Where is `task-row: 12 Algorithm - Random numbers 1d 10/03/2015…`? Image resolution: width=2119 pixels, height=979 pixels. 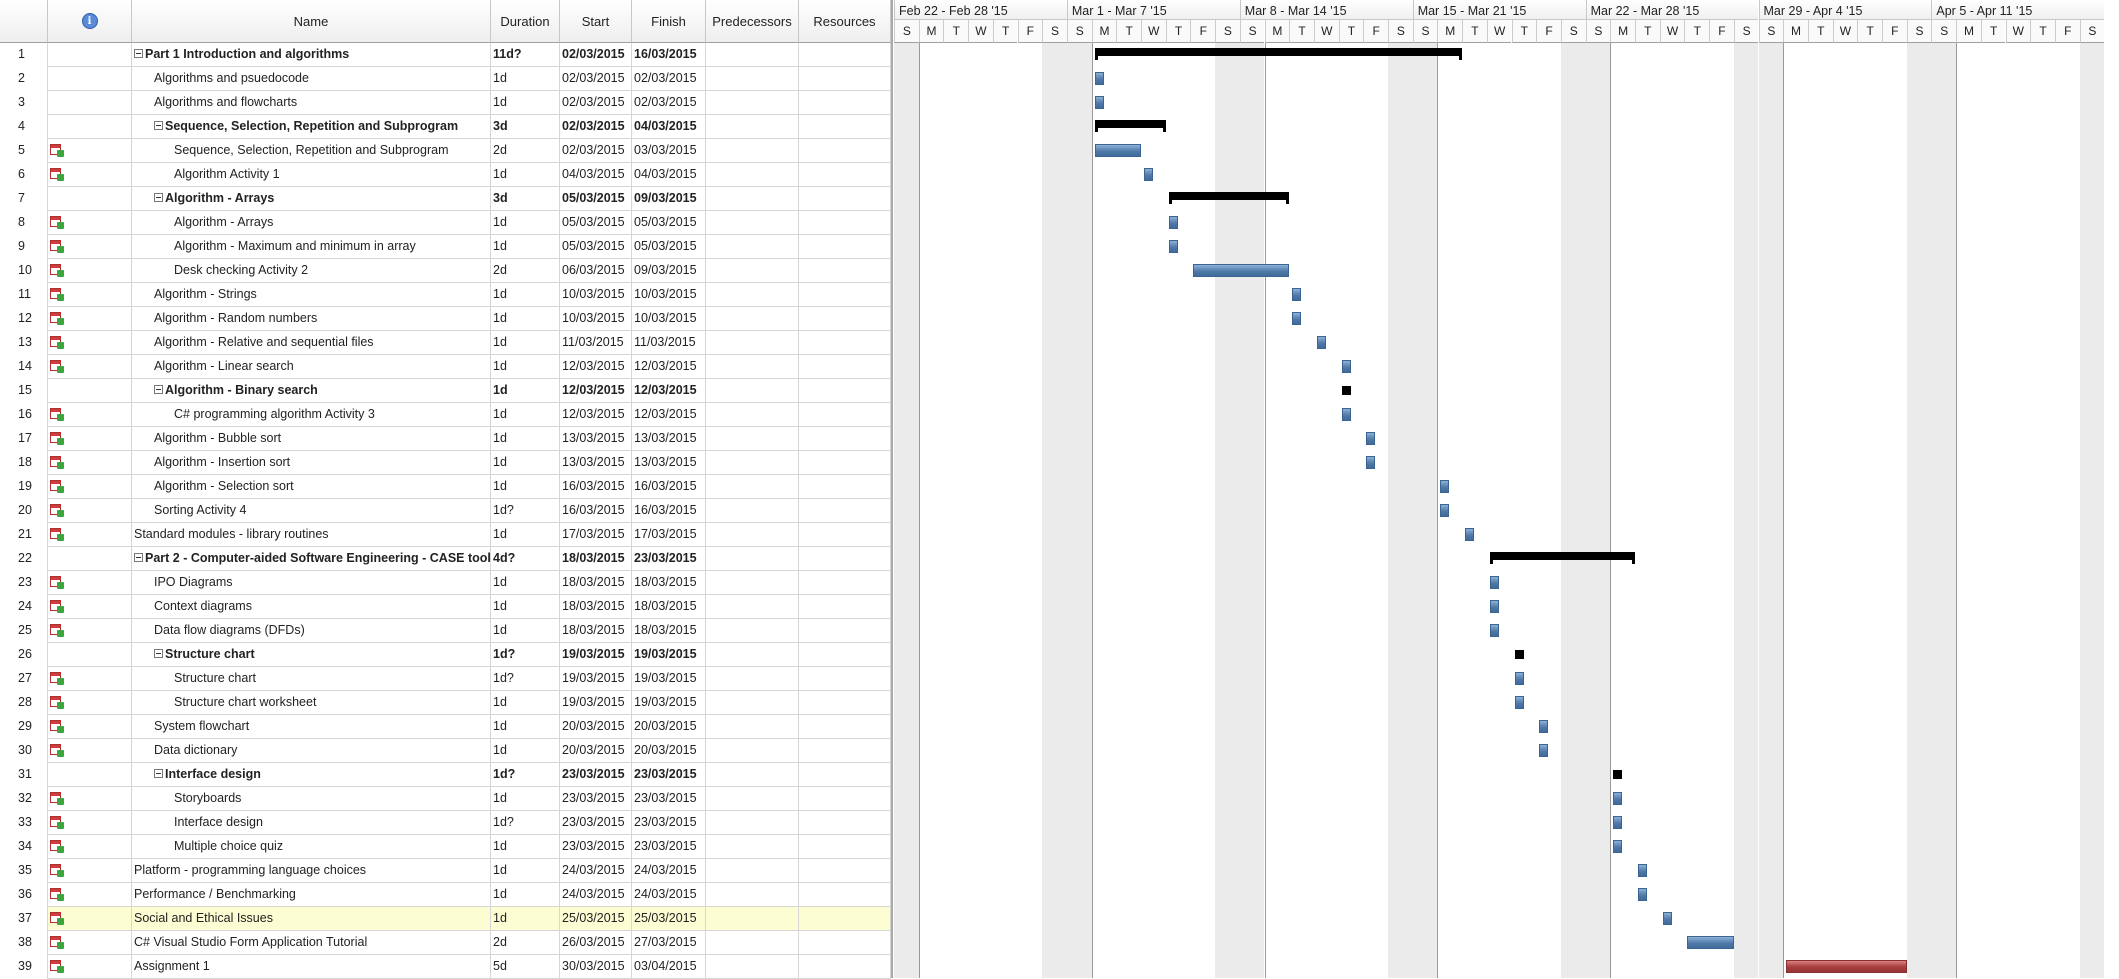 task-row: 12 Algorithm - Random numbers 1d 10/03/2015… is located at coordinates (445, 319).